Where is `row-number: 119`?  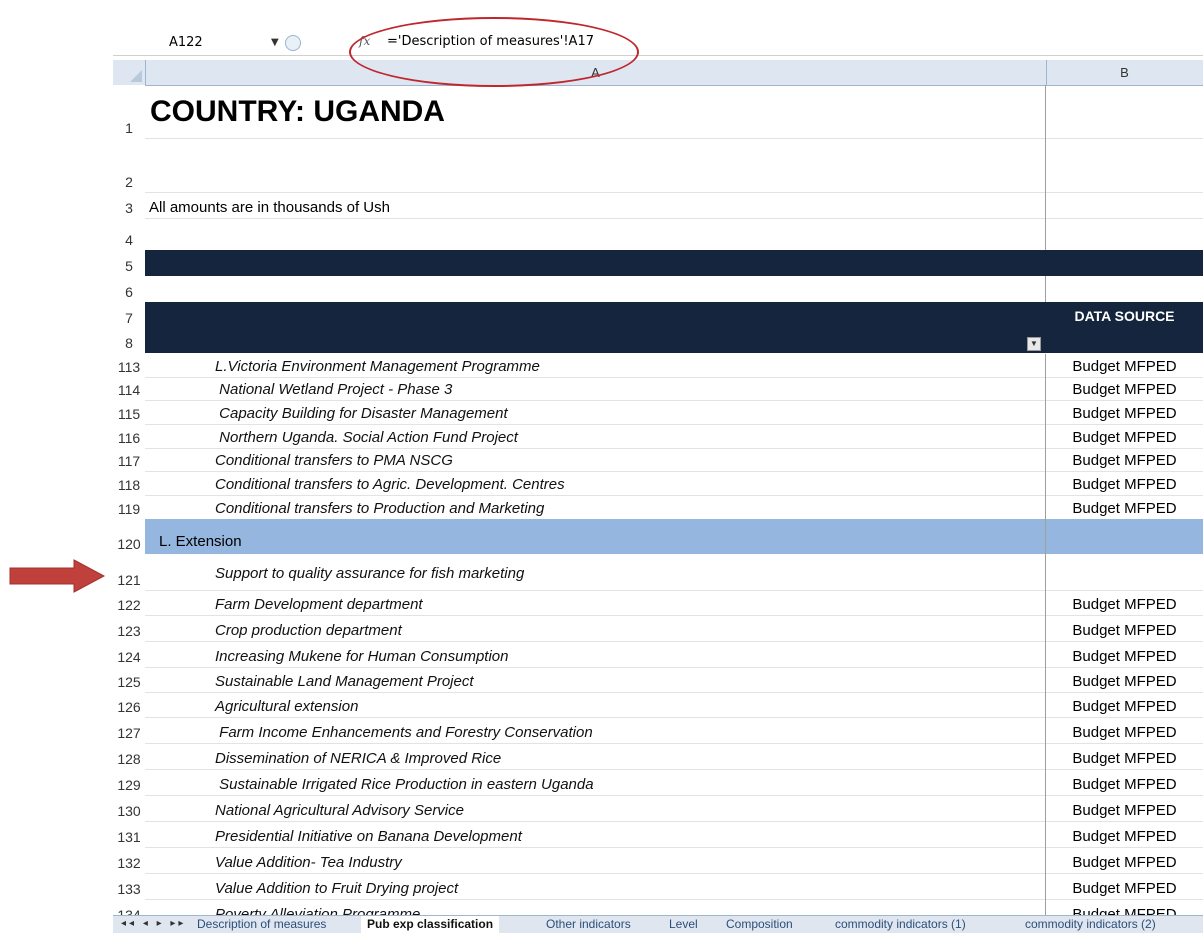 row-number: 119 is located at coordinates (129, 507).